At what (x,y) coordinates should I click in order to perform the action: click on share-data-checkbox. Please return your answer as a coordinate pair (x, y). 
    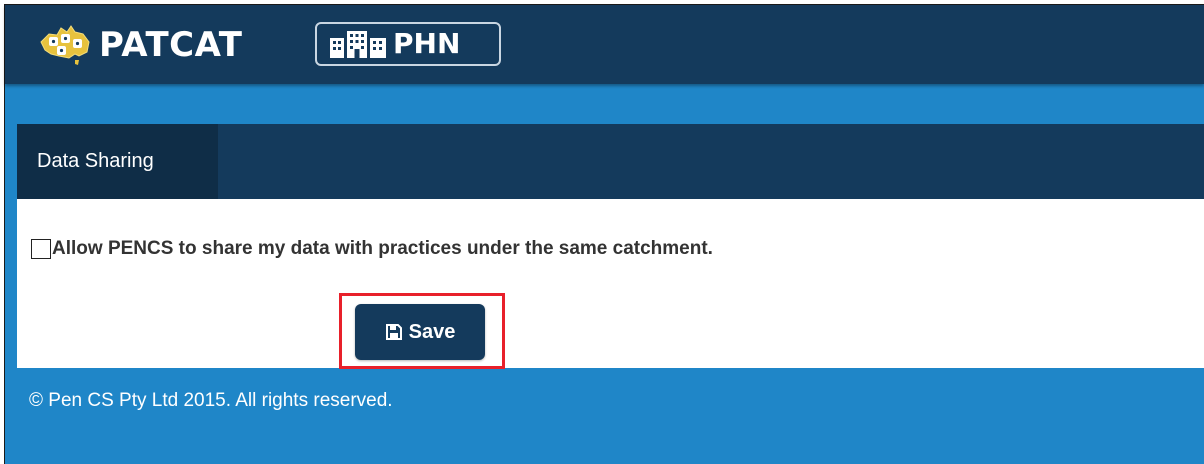
    Looking at the image, I should click on (41, 249).